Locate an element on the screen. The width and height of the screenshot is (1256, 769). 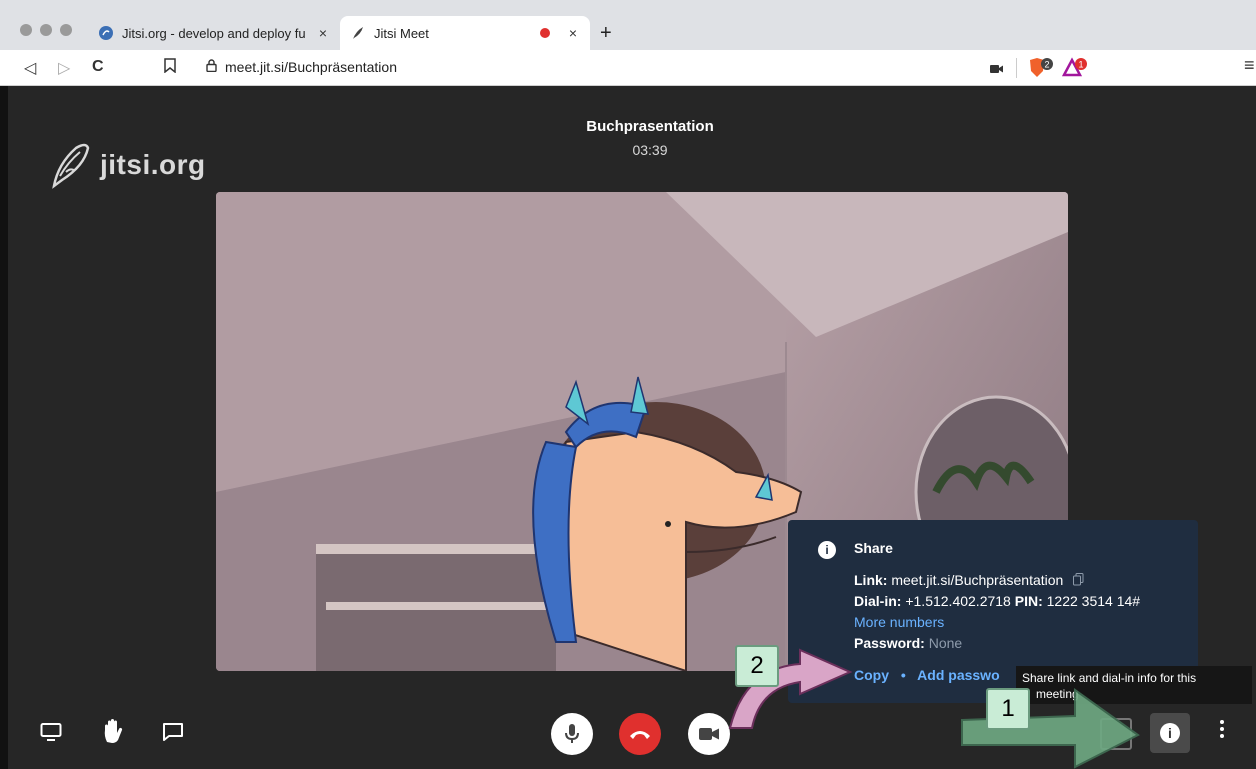
callout-1: 1 is located at coordinates (1008, 709).